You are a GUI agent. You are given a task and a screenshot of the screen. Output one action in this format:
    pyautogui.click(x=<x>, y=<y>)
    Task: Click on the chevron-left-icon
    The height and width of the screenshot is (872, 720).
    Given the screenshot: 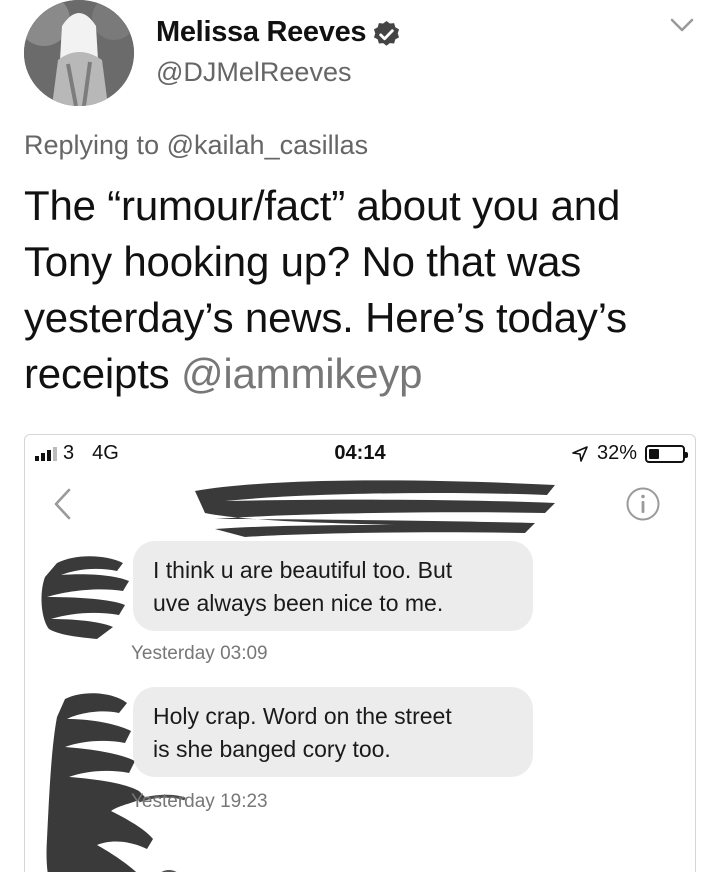 What is the action you would take?
    pyautogui.click(x=63, y=504)
    